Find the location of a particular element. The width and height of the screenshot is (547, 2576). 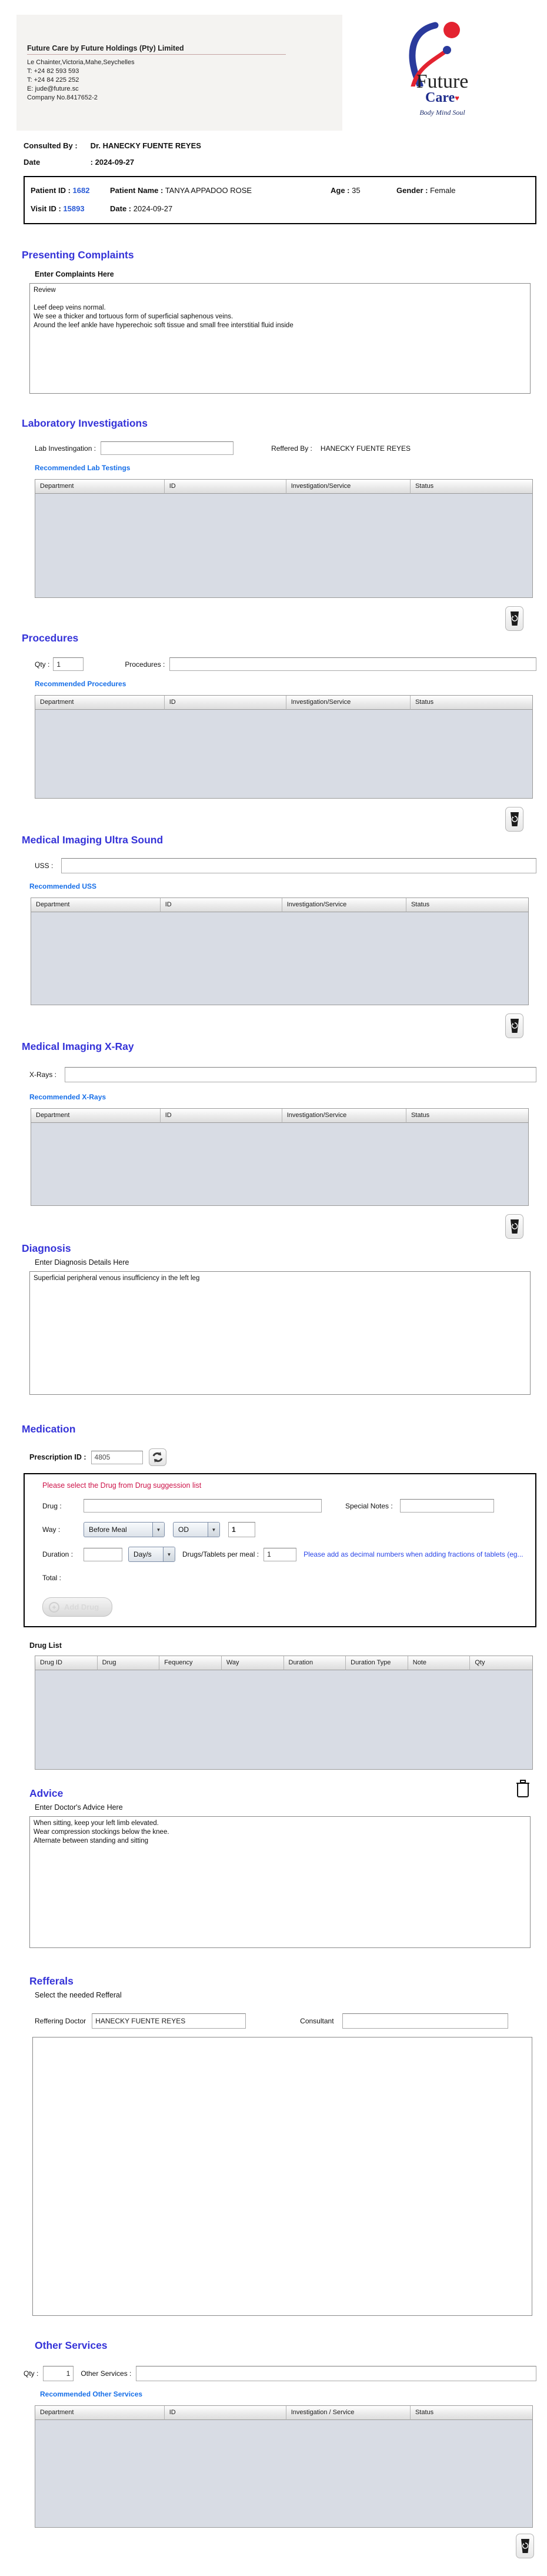

procedures-qty-input is located at coordinates (68, 664).